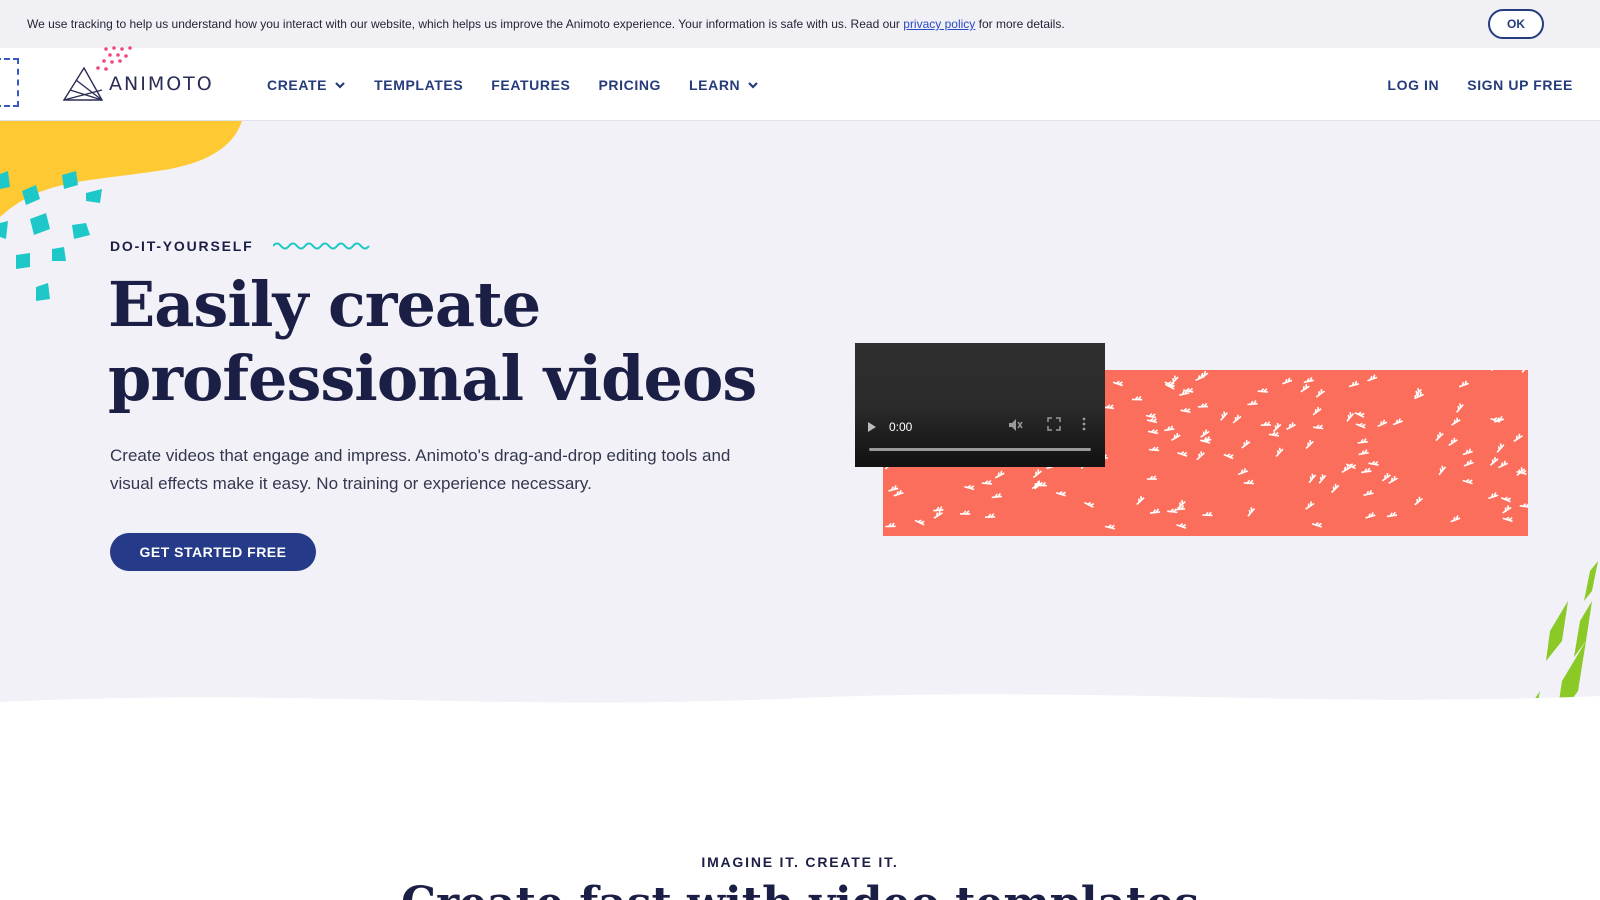 The width and height of the screenshot is (1600, 900). Describe the element at coordinates (418, 85) in the screenshot. I see `nav-templates: TEMPLATES` at that location.